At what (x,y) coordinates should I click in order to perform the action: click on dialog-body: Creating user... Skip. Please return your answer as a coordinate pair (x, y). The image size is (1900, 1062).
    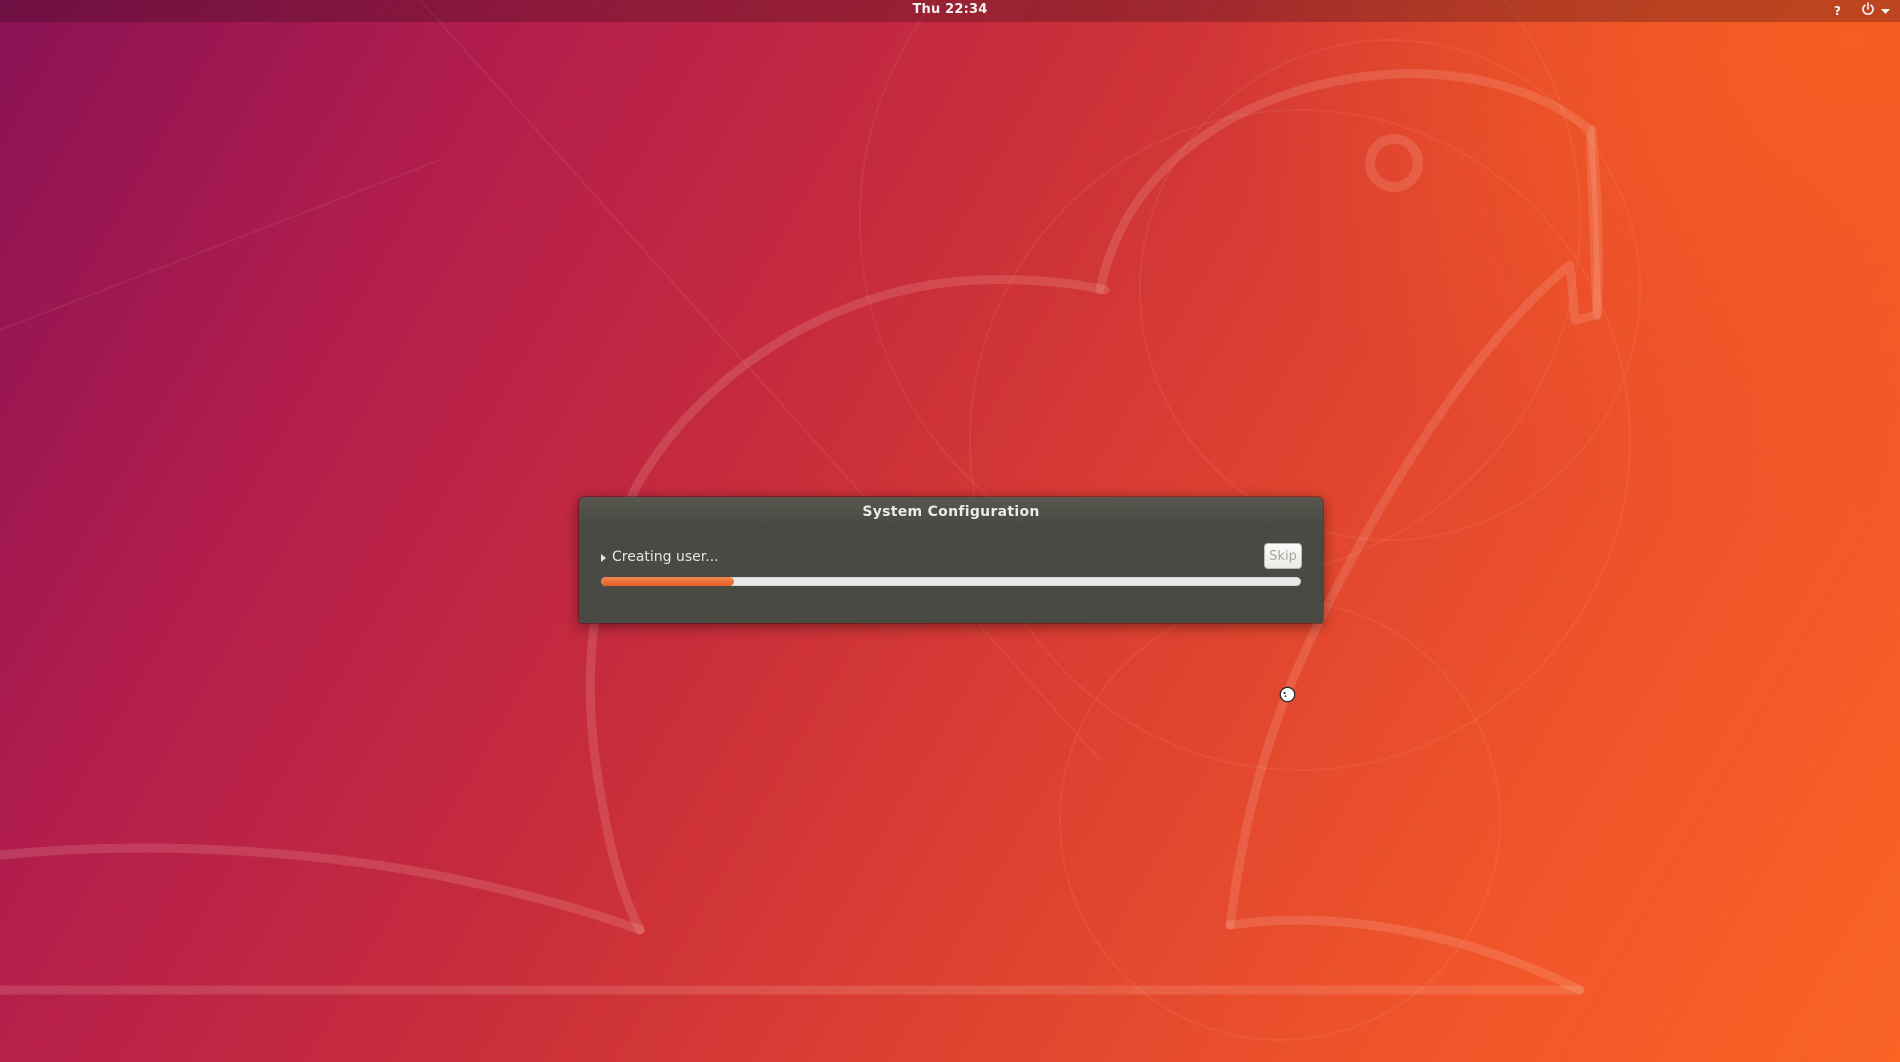
    Looking at the image, I should click on (951, 575).